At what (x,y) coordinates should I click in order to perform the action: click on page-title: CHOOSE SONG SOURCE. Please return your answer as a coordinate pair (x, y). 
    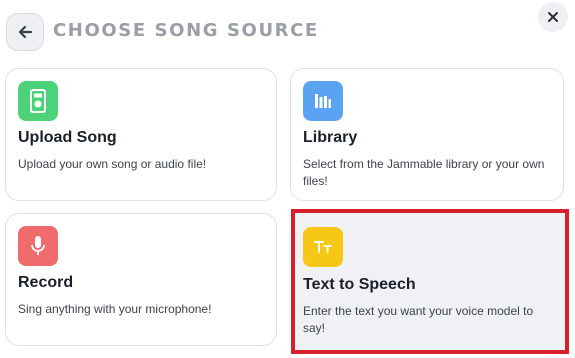
    Looking at the image, I should click on (186, 30).